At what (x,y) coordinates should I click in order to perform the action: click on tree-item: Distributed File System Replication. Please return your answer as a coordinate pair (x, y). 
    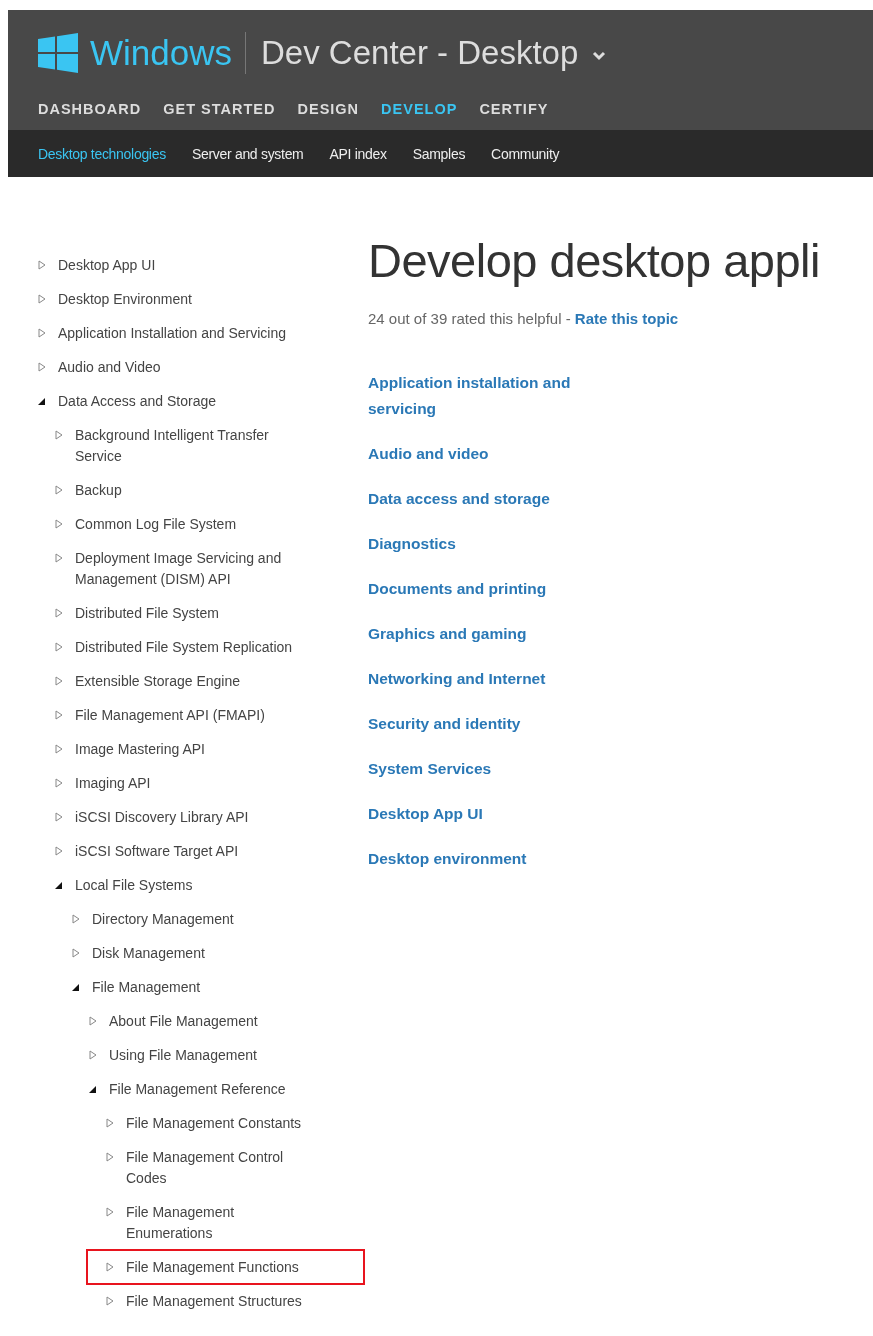
    Looking at the image, I should click on (182, 654).